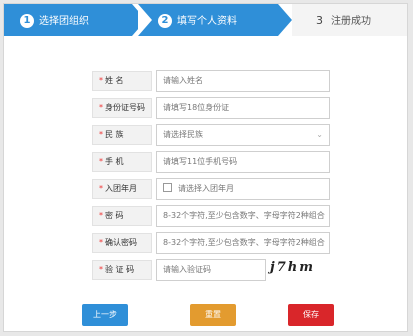  I want to click on step-2: 2 填写个人资料, so click(208, 20).